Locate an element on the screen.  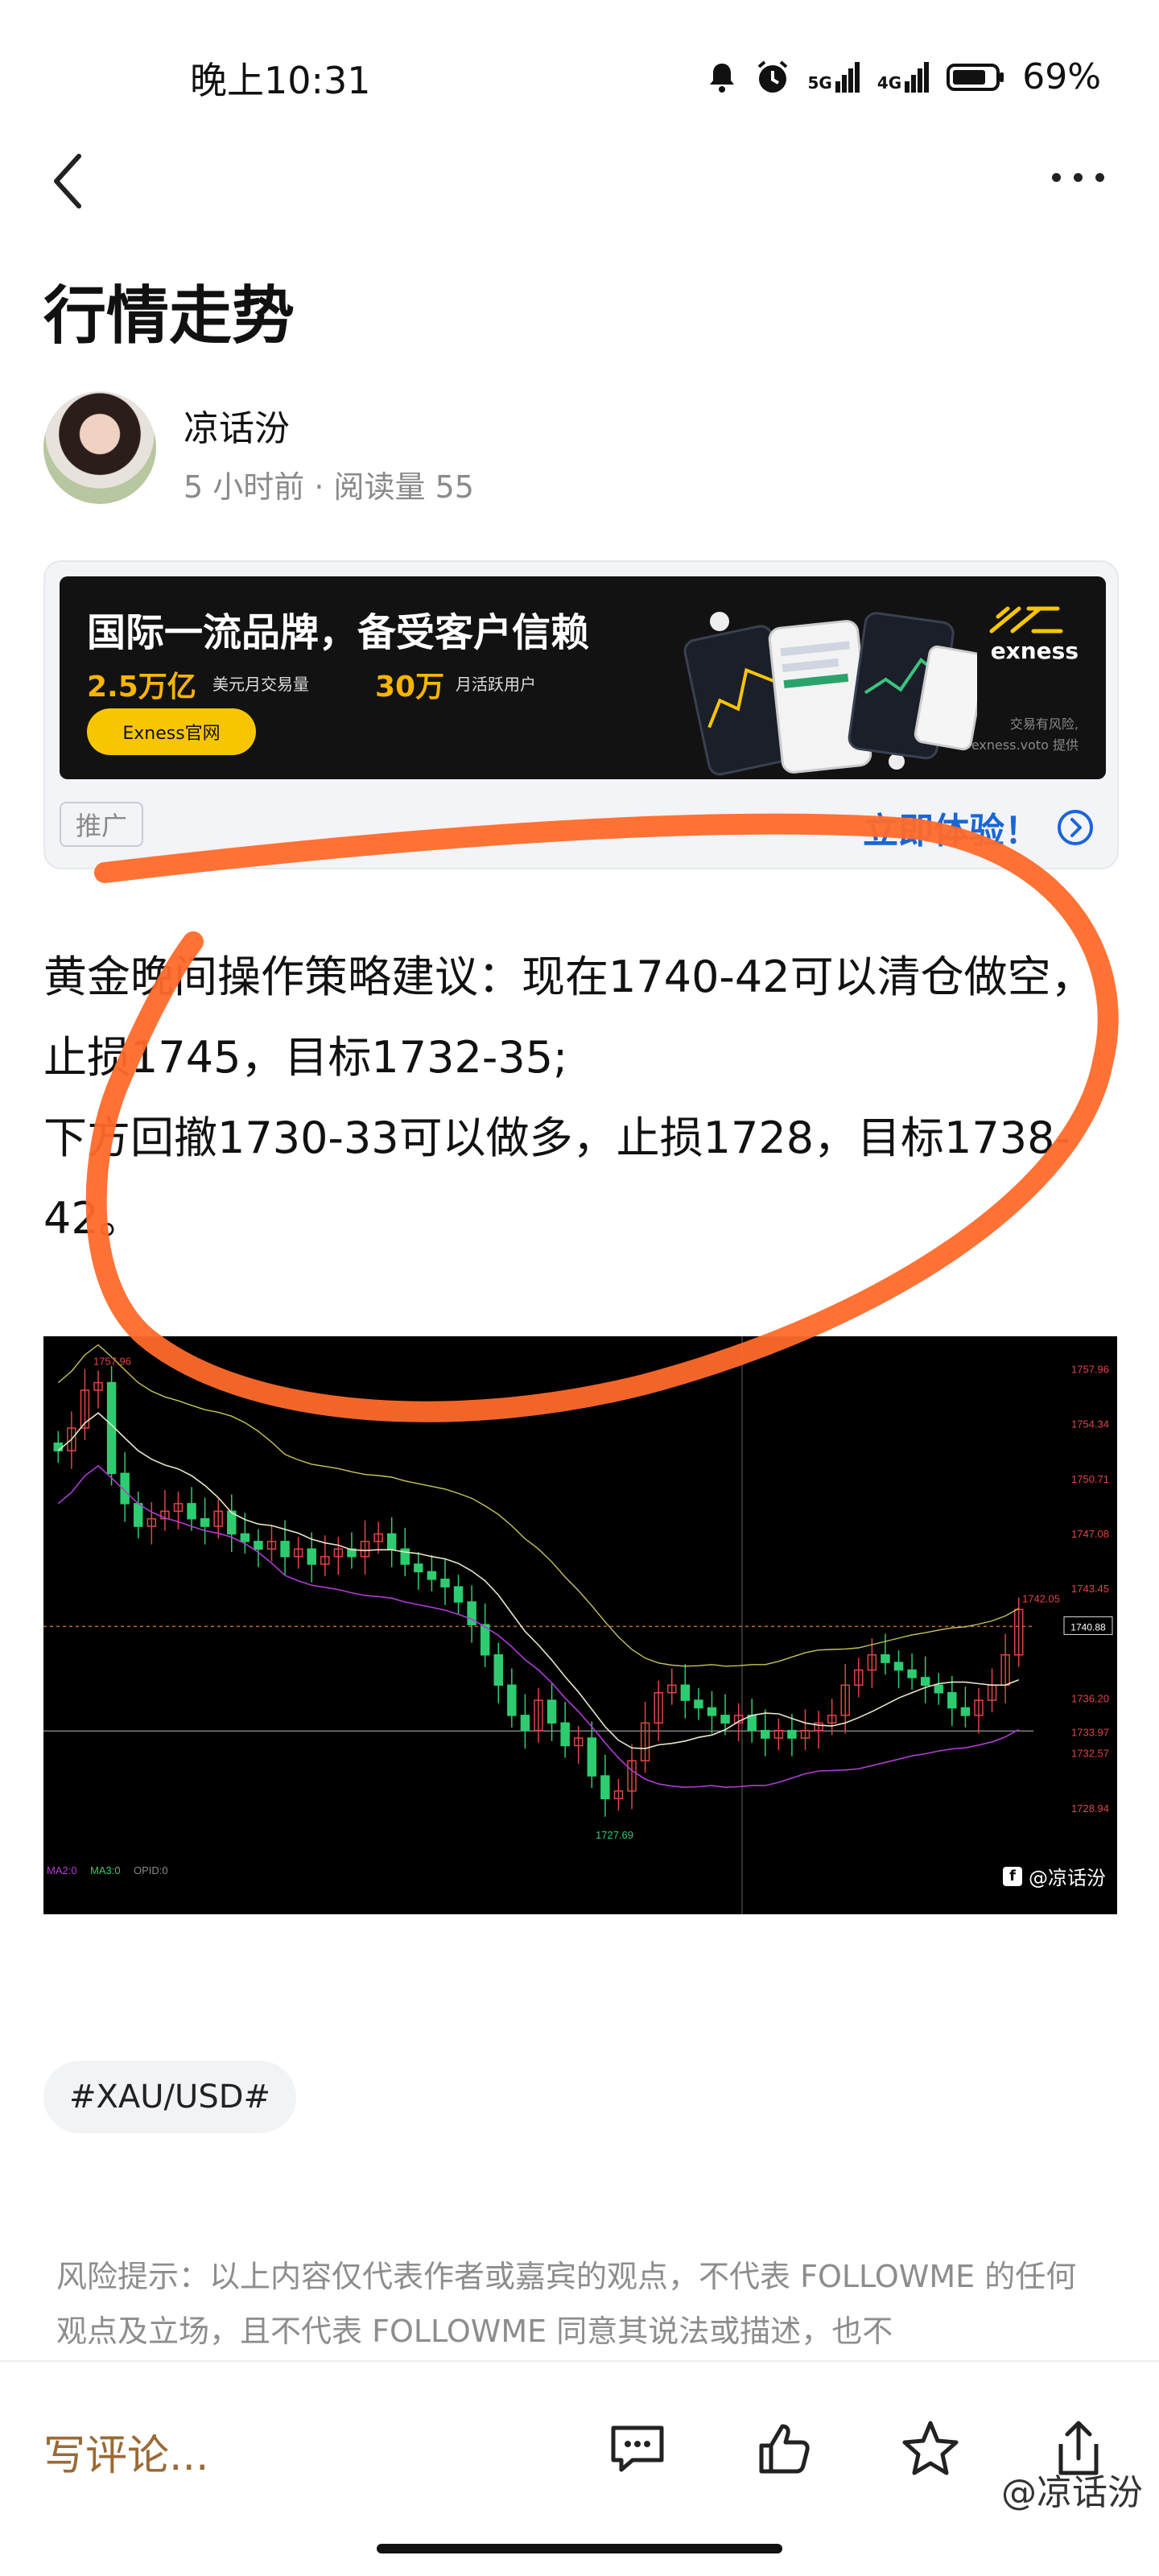
ad-try-now-link: 立即体验！ is located at coordinates (979, 827).